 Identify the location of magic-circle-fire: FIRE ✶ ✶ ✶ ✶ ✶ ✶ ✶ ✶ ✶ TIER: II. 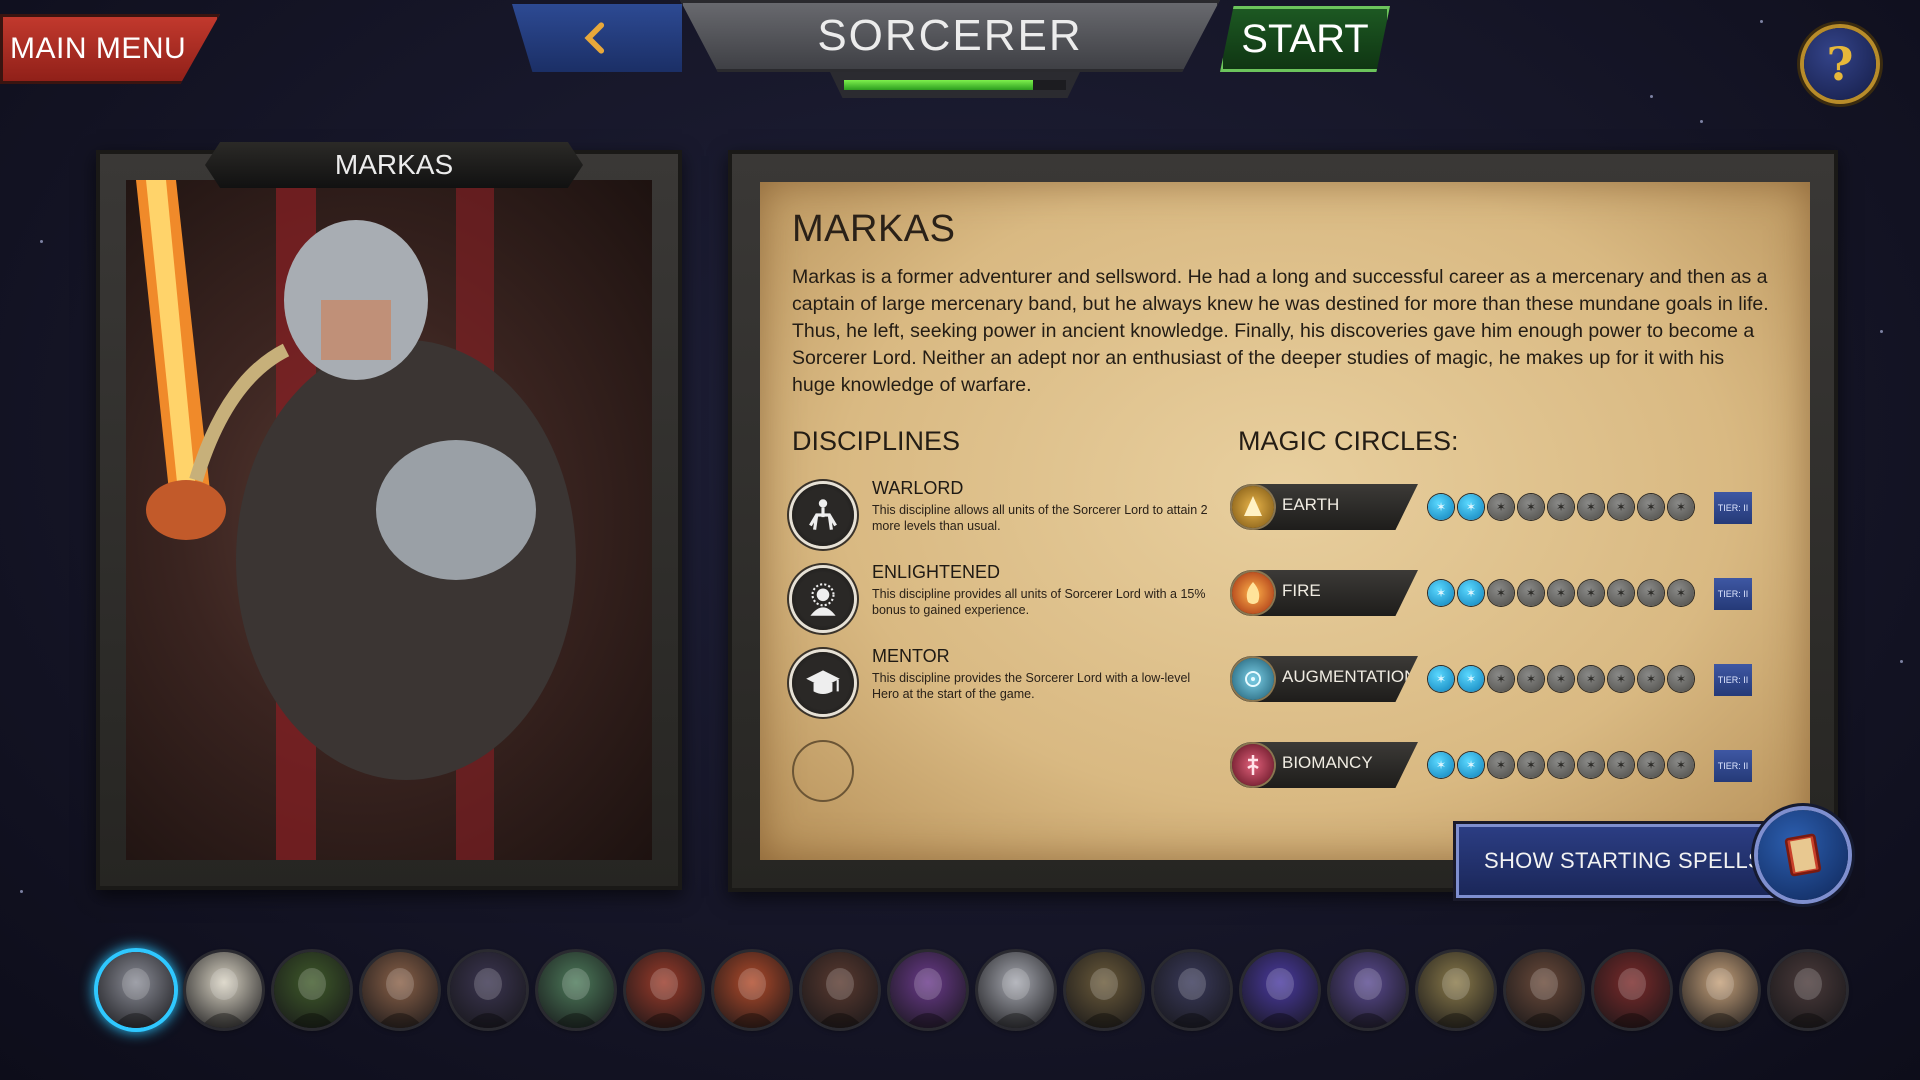
(1491, 595).